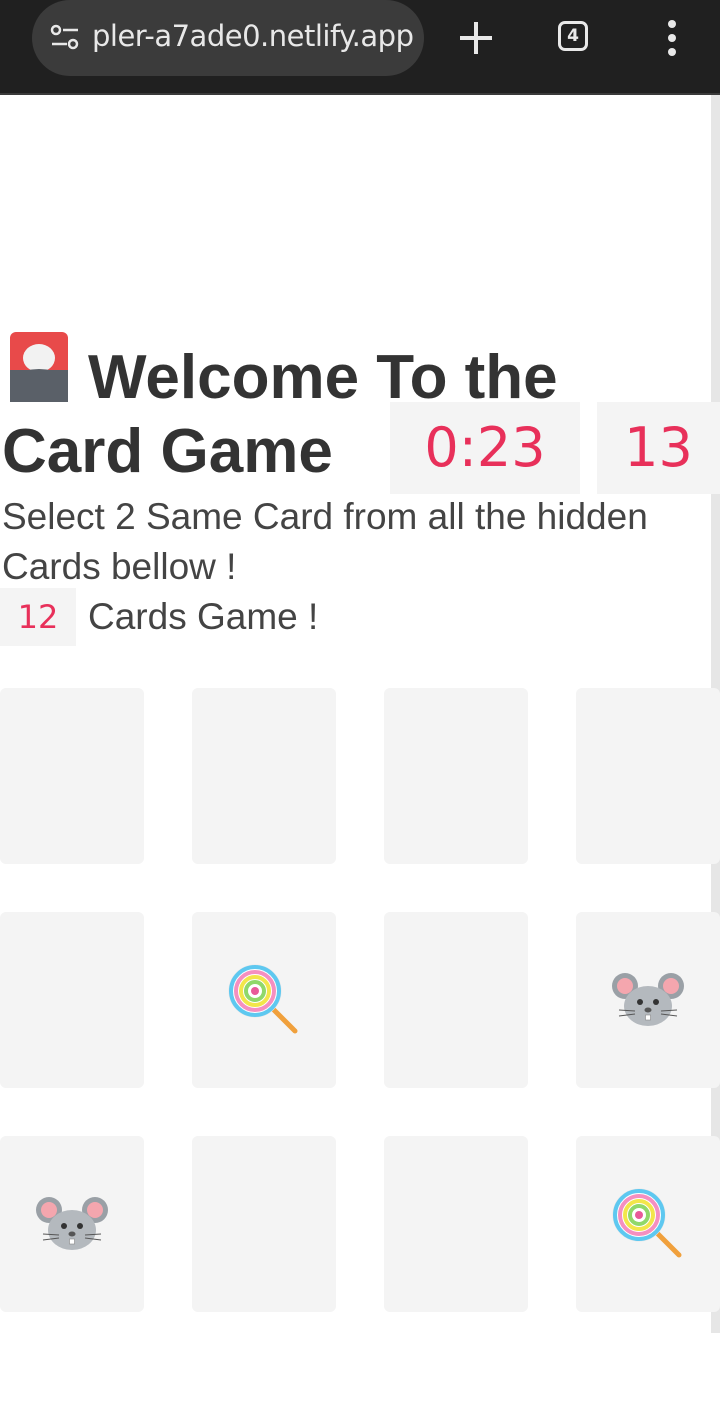 The height and width of the screenshot is (1421, 720). I want to click on flower-playing-card-icon, so click(39, 367).